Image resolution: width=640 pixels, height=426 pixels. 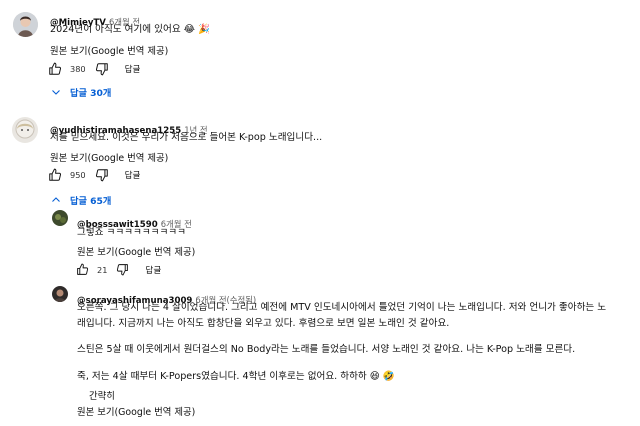 I want to click on chevron-down-icon, so click(x=56, y=92).